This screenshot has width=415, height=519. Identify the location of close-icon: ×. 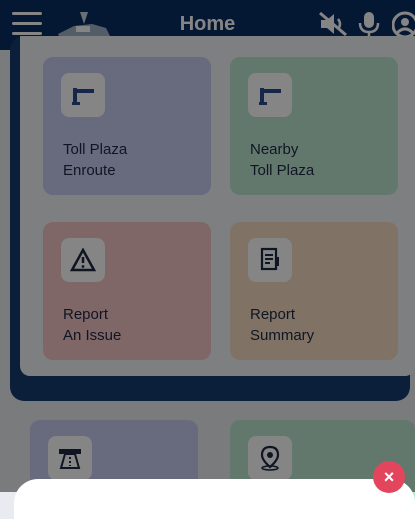
(389, 476).